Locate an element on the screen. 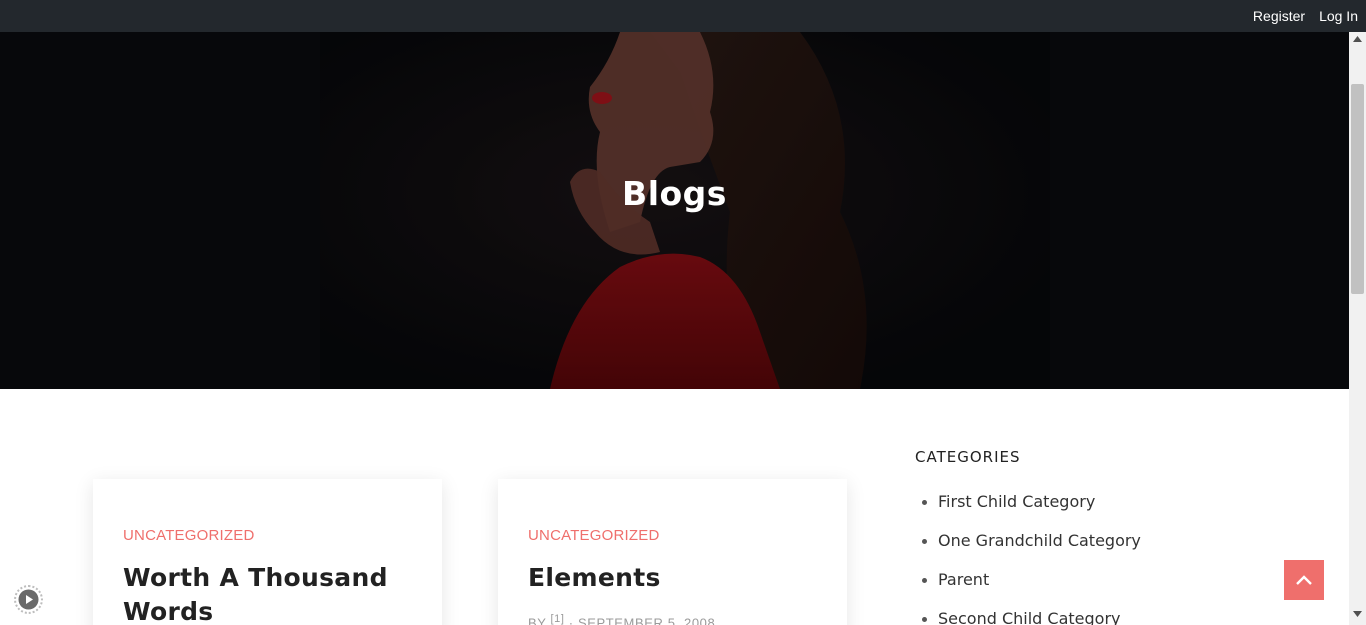 This screenshot has height=625, width=1366. play-icon is located at coordinates (28, 599).